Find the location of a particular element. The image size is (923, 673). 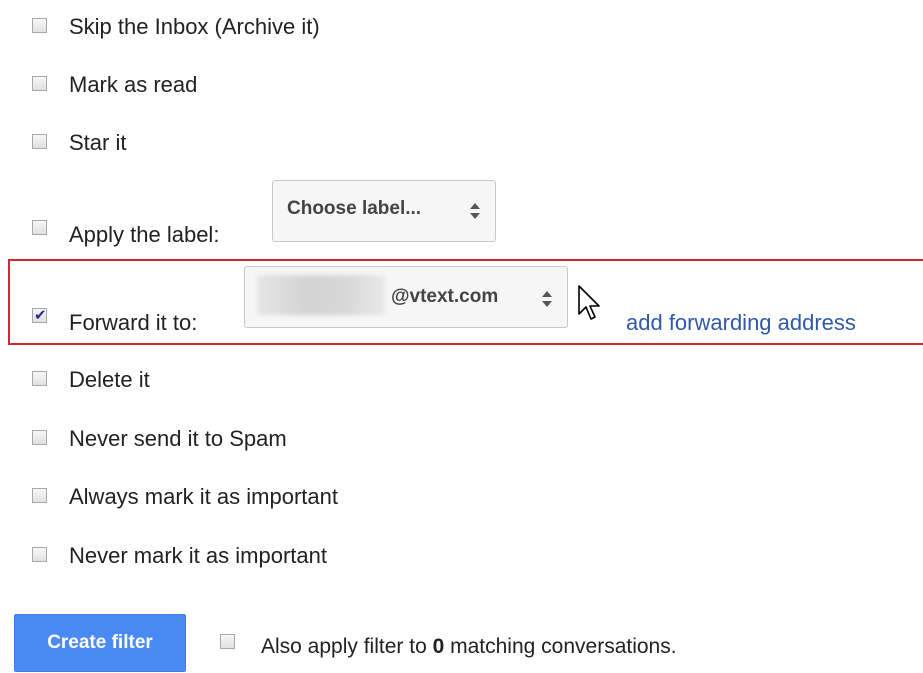

forward-address-select: @vtext.com is located at coordinates (406, 297).